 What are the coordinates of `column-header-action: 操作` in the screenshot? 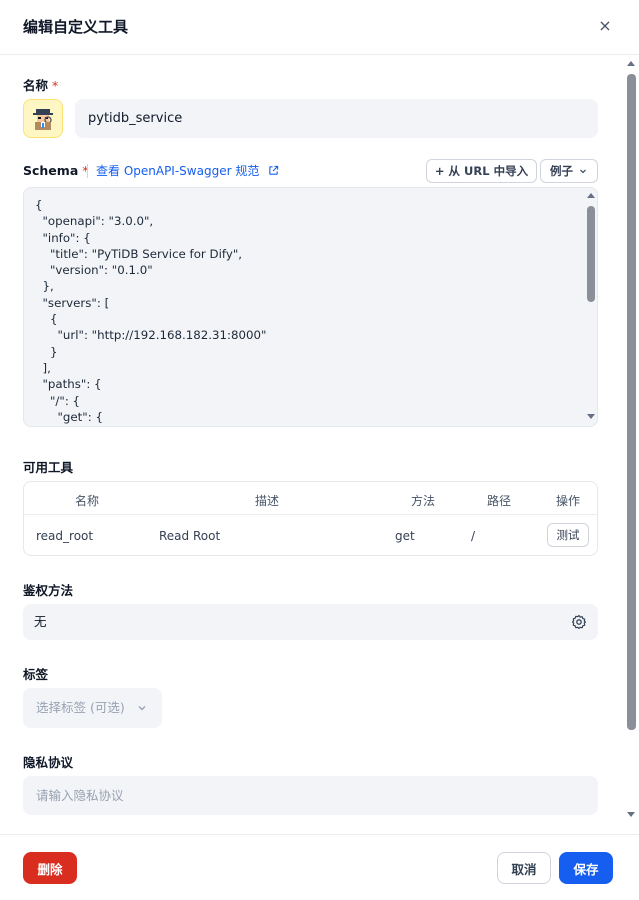 It's located at (568, 501).